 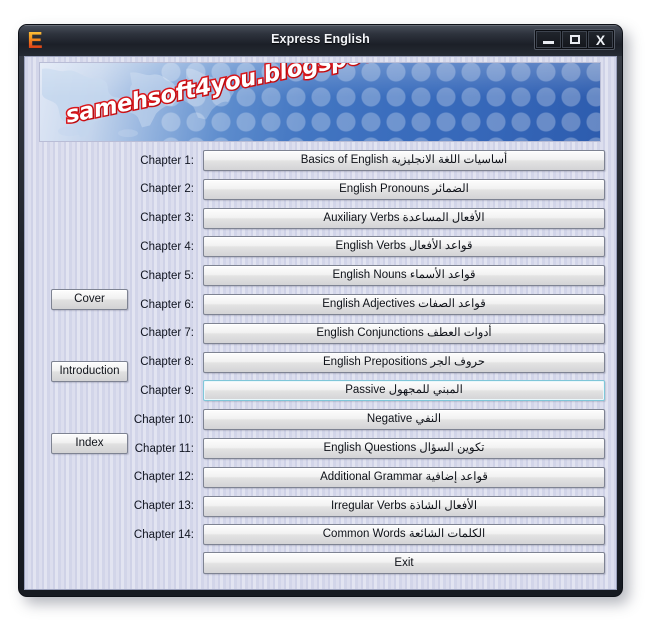 I want to click on chapter-button-14: الكلمات الشائعة Common Words, so click(x=404, y=535).